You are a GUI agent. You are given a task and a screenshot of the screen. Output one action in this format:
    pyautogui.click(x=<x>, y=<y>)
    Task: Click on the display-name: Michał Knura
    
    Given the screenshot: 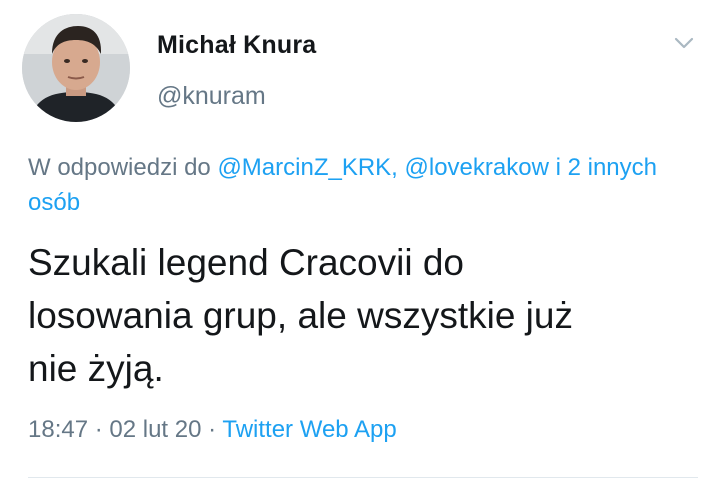 What is the action you would take?
    pyautogui.click(x=236, y=45)
    